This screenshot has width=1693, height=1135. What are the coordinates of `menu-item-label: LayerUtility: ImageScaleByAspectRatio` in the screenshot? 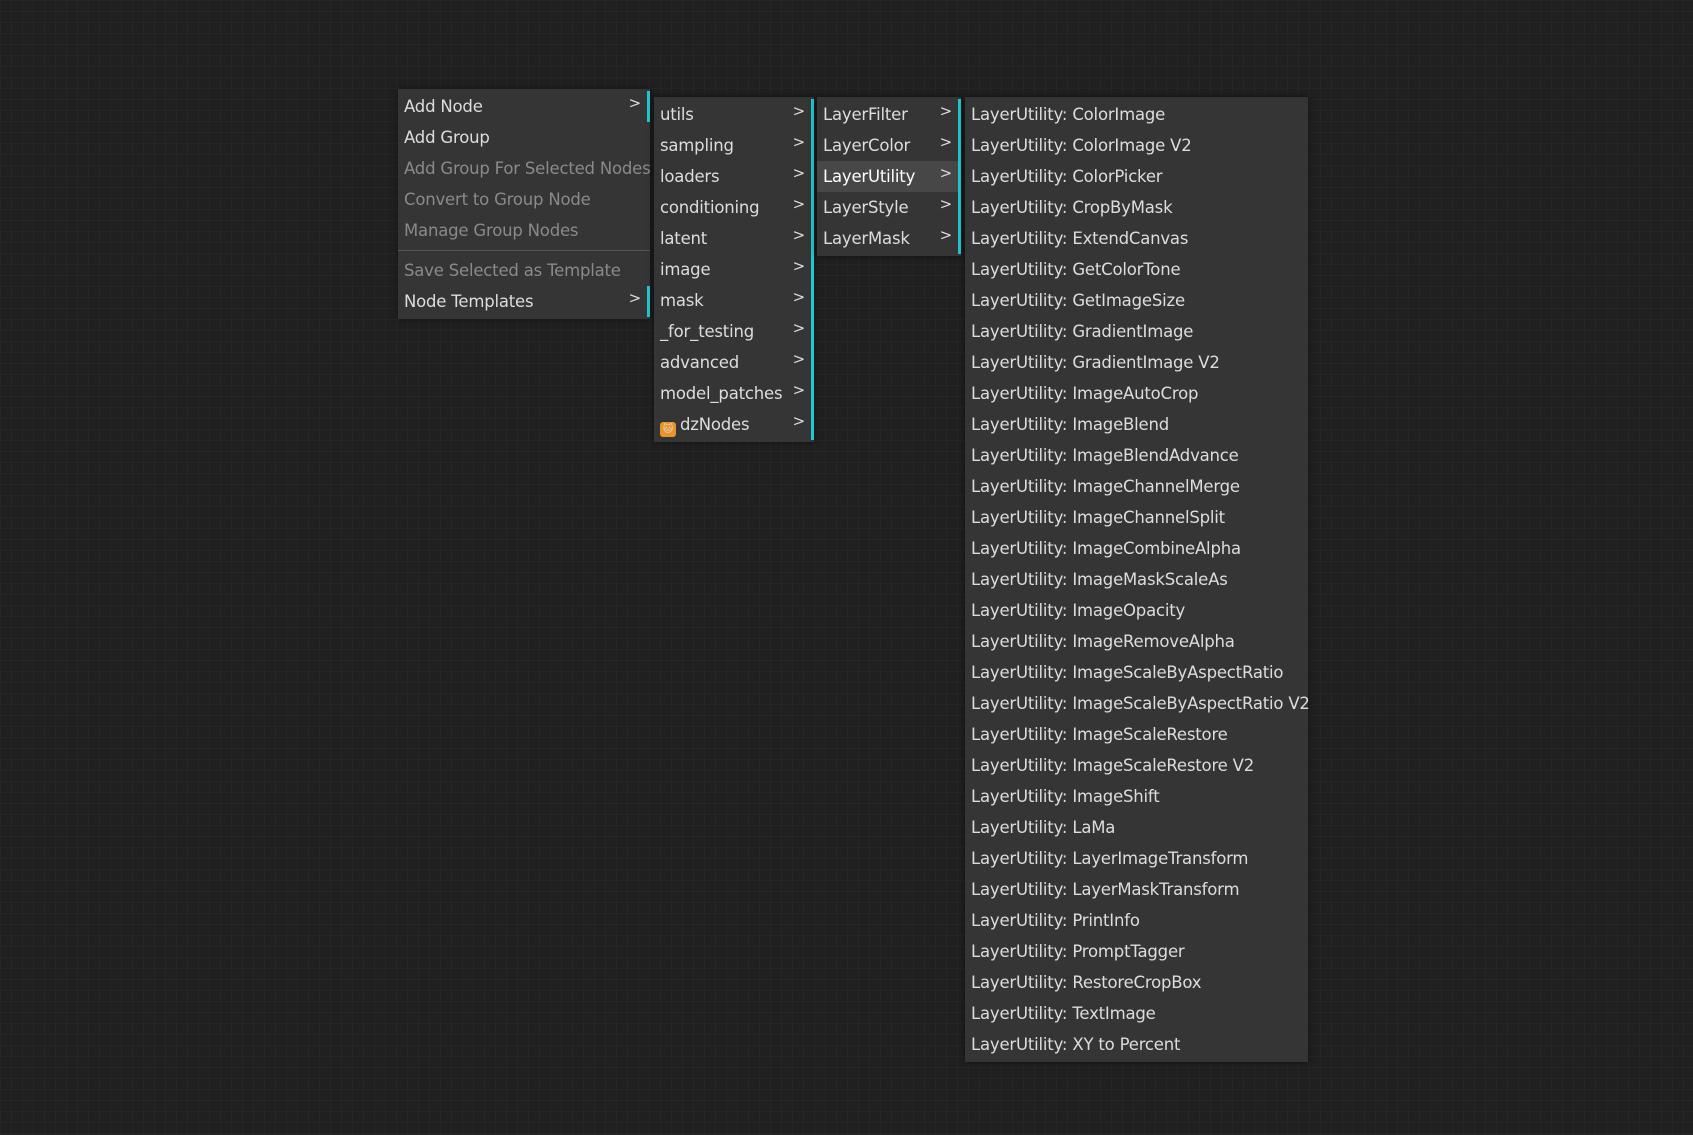 It's located at (1127, 672).